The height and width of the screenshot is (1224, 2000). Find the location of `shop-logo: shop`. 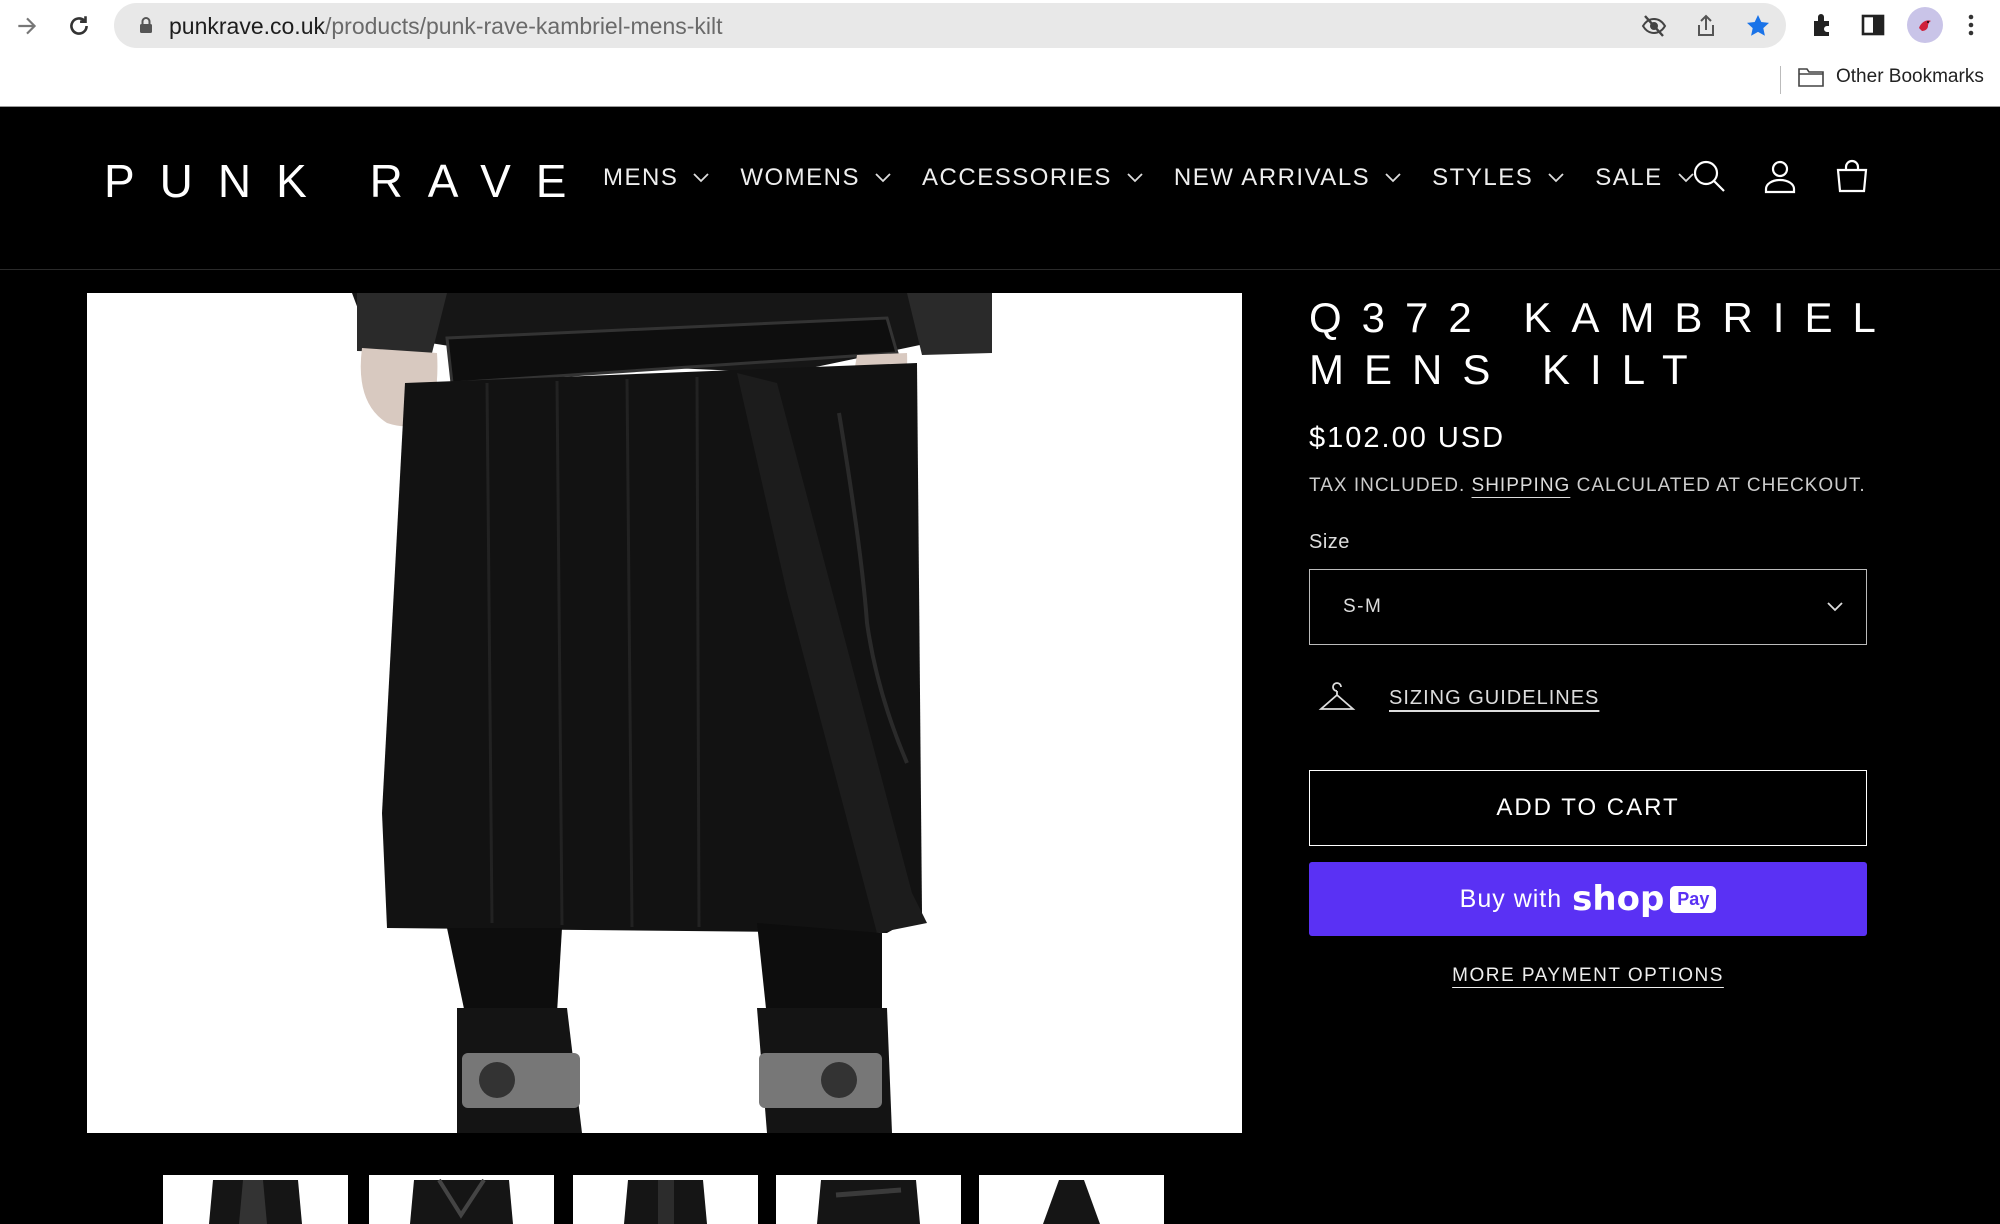

shop-logo: shop is located at coordinates (1618, 899).